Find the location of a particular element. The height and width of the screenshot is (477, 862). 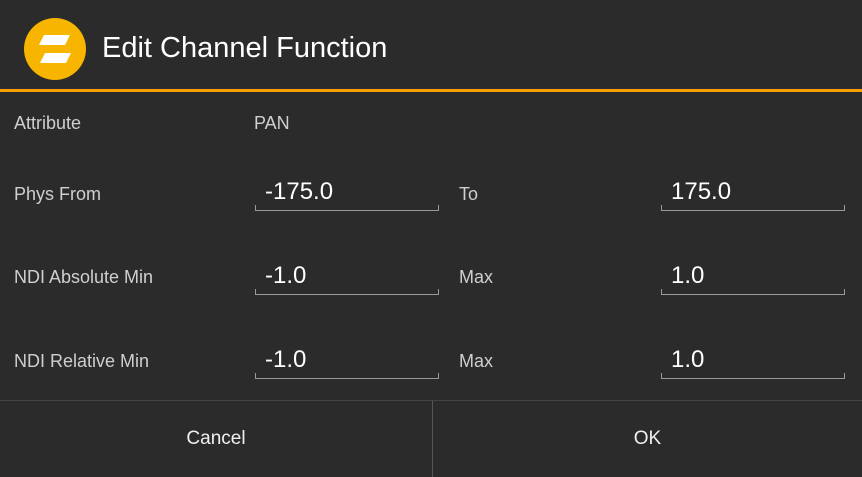

ndi-relative-min-value: -1.0 is located at coordinates (286, 359).